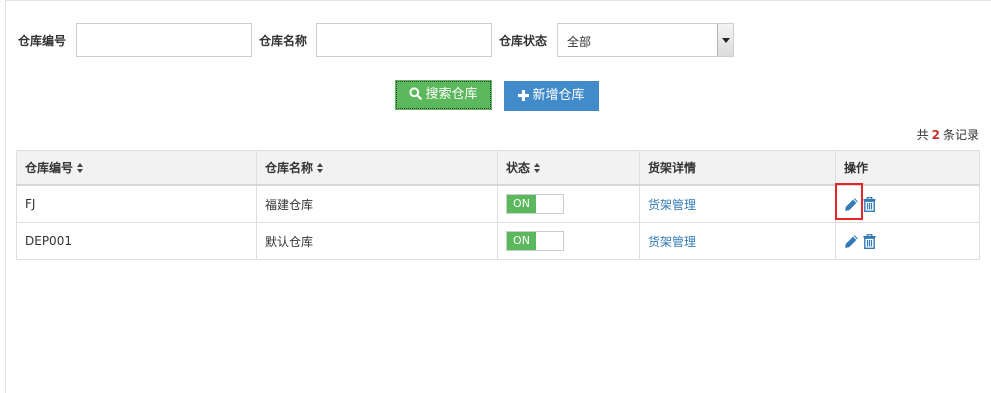  What do you see at coordinates (416, 93) in the screenshot?
I see `search-icon` at bounding box center [416, 93].